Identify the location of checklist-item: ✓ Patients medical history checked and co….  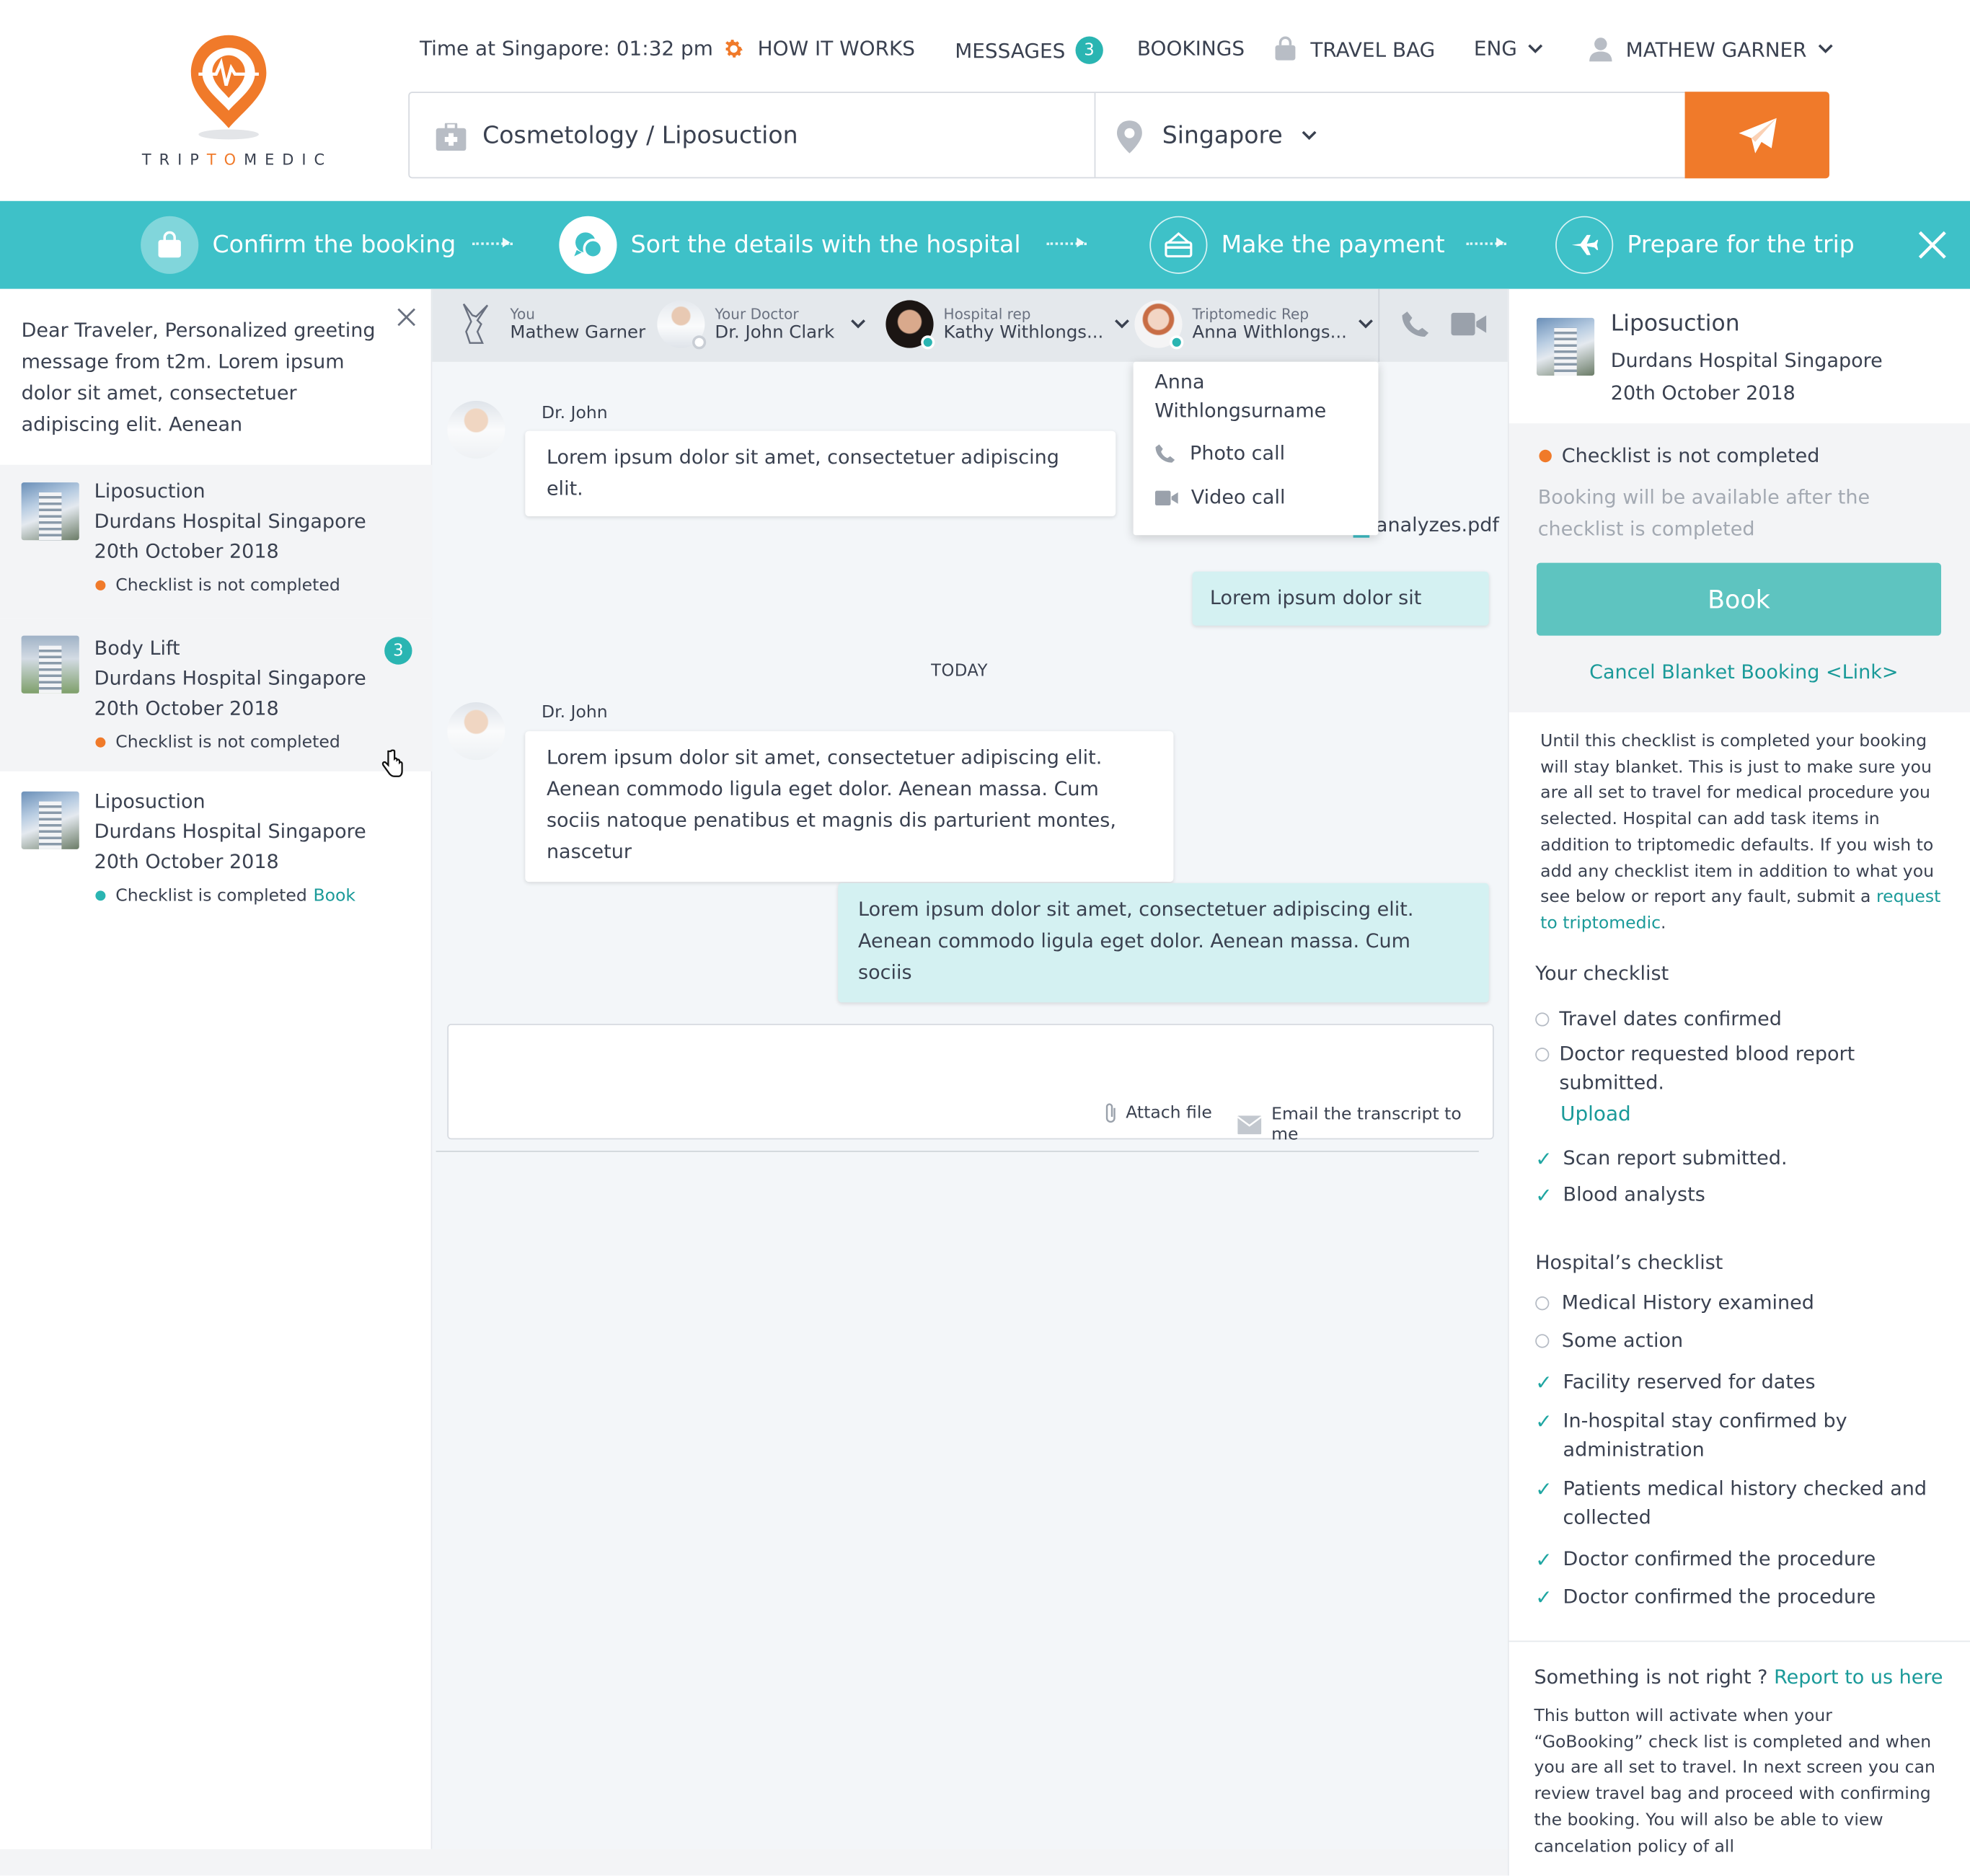
(1736, 1504).